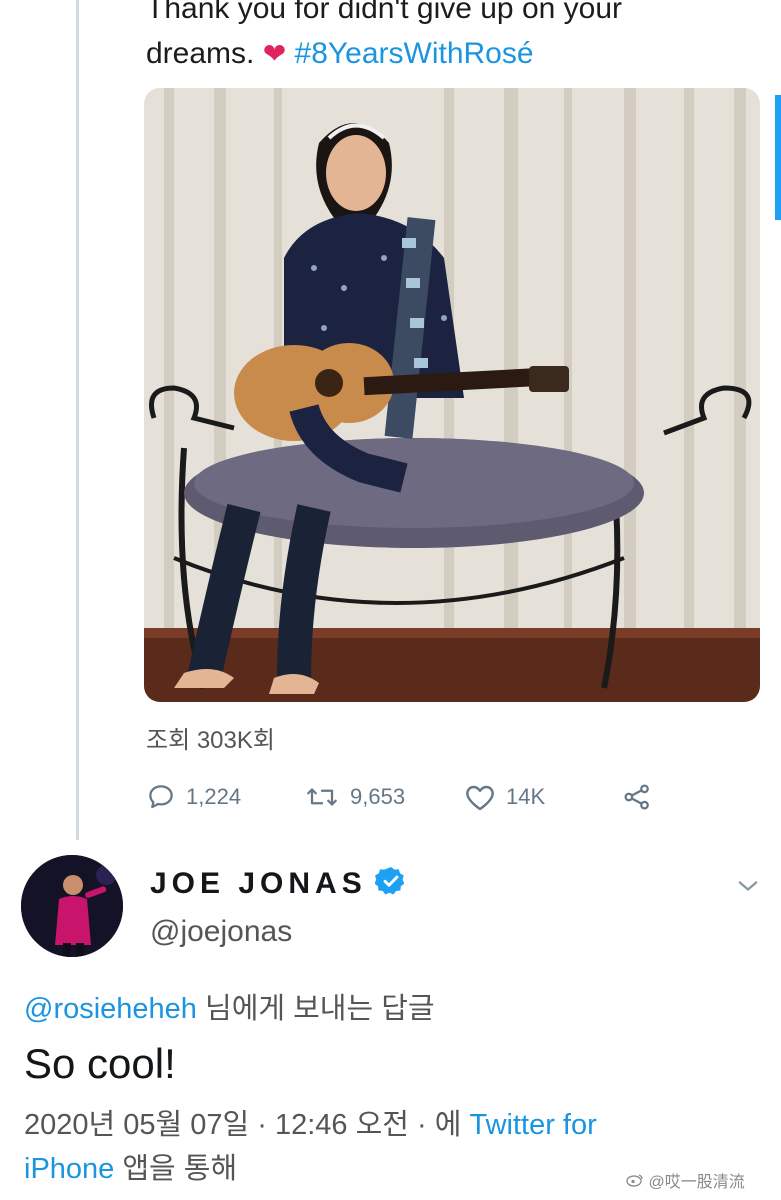 This screenshot has width=781, height=1200. What do you see at coordinates (214, 796) in the screenshot?
I see `reply-count: 1,224` at bounding box center [214, 796].